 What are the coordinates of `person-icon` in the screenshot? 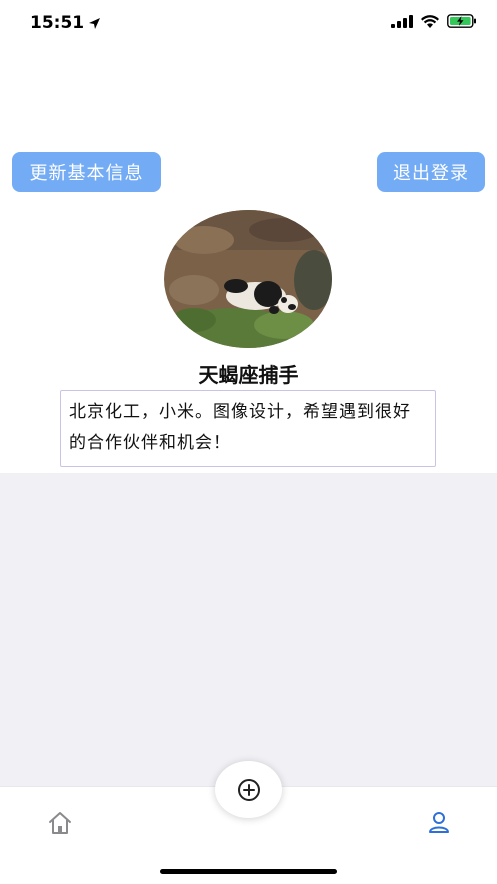 It's located at (439, 822).